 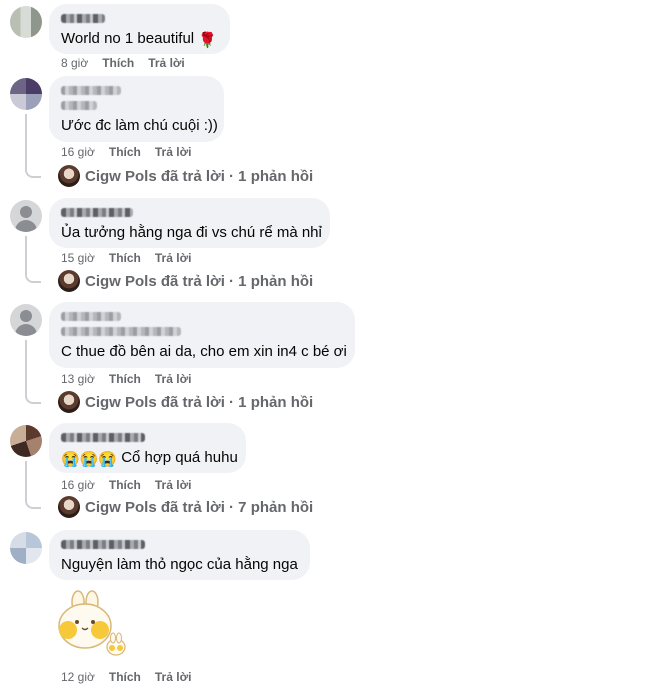 I want to click on view-replies-link: Cigw Pols đã trả lời · 7 phản hồi, so click(x=199, y=507).